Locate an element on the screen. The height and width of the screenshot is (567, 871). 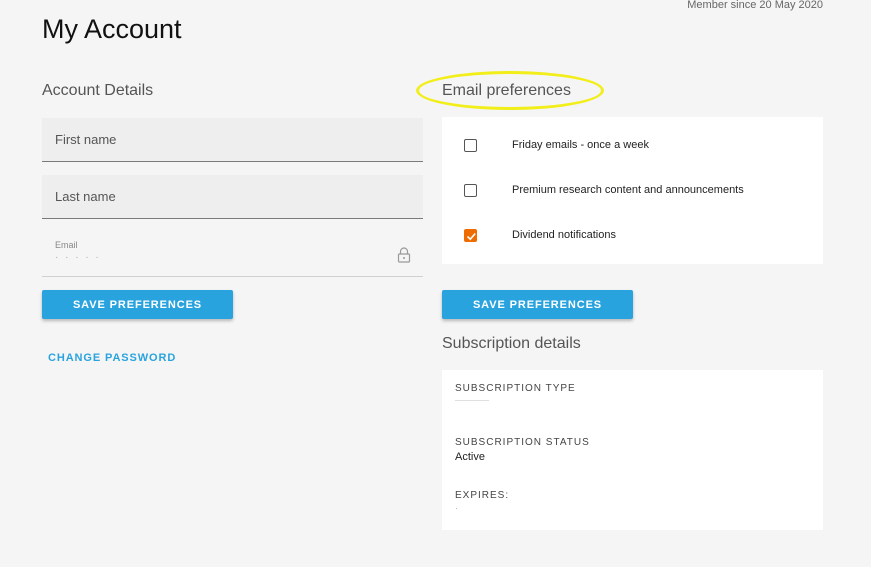
pref-option-label: Friday emails - once a week is located at coordinates (580, 145).